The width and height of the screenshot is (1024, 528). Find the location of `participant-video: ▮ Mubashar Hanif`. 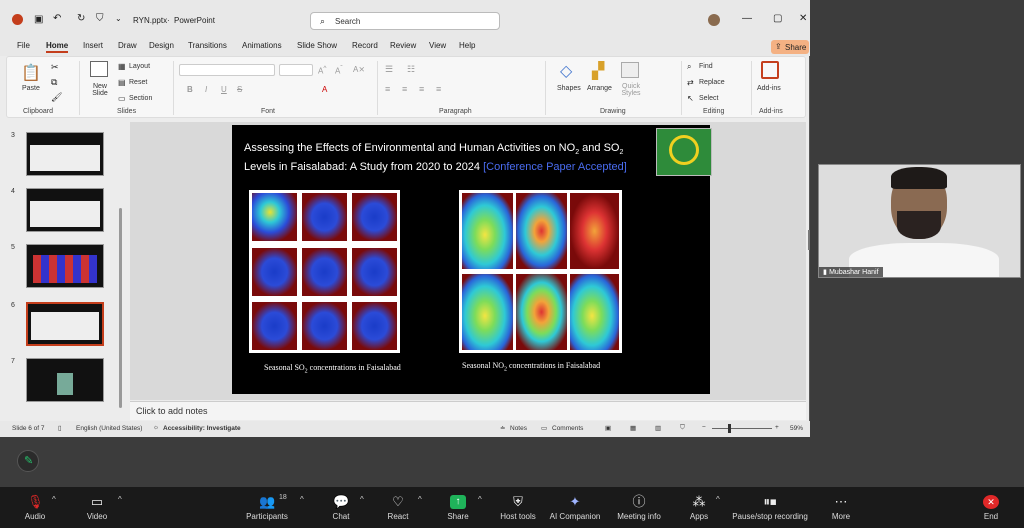

participant-video: ▮ Mubashar Hanif is located at coordinates (919, 221).